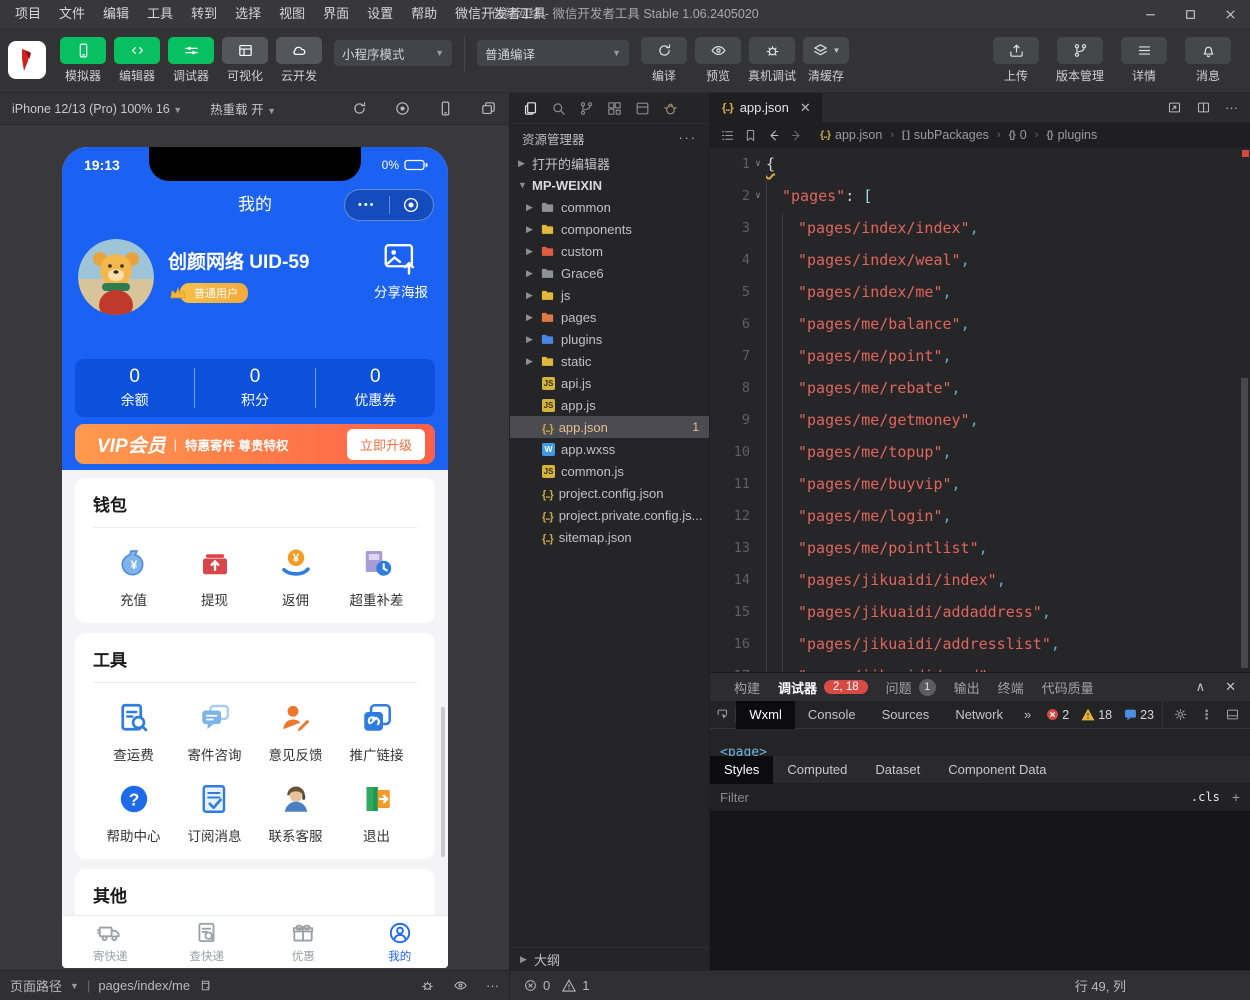  Describe the element at coordinates (1071, 135) in the screenshot. I see `breadcrumb-item-plugins: {} plugins` at that location.